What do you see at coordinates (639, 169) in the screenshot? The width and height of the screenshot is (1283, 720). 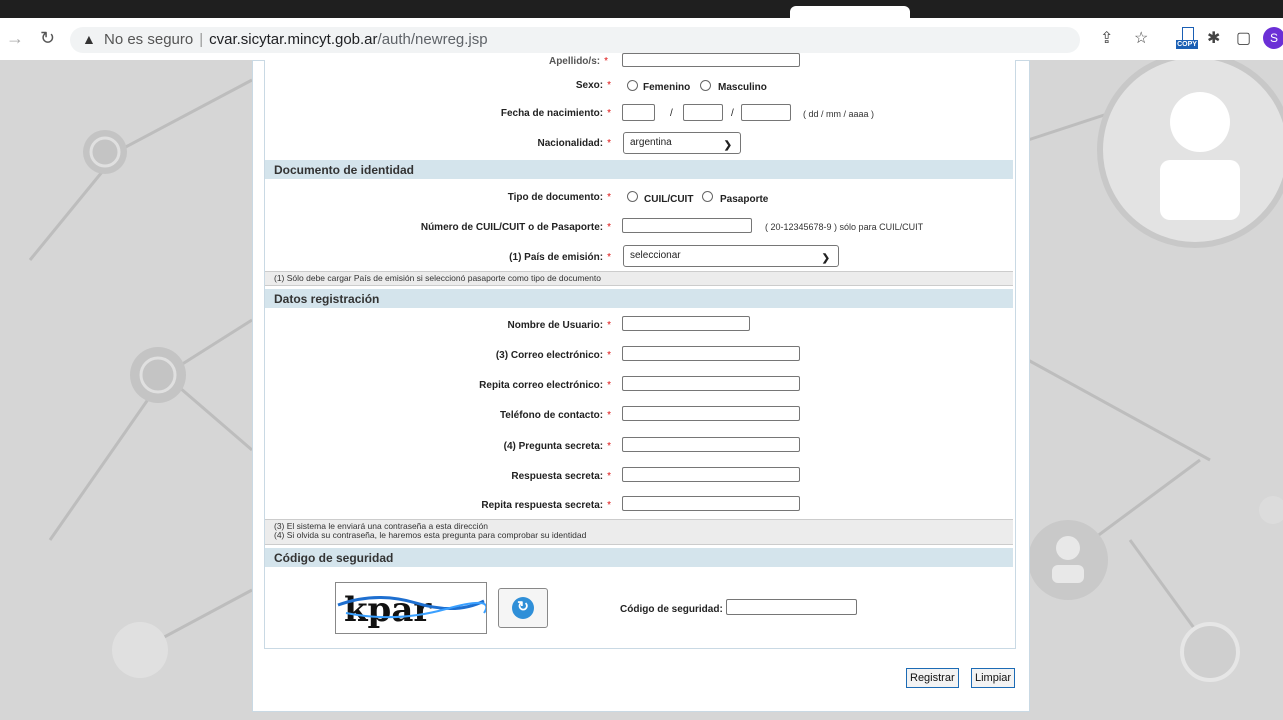 I see `section-documento: Documento de identidad` at bounding box center [639, 169].